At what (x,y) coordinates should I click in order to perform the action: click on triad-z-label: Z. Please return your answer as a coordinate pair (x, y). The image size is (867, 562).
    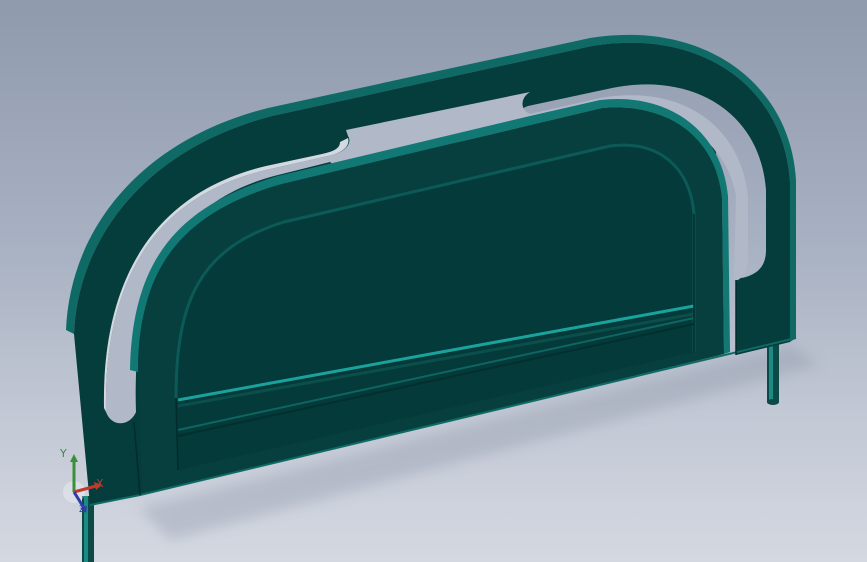
    Looking at the image, I should click on (82, 510).